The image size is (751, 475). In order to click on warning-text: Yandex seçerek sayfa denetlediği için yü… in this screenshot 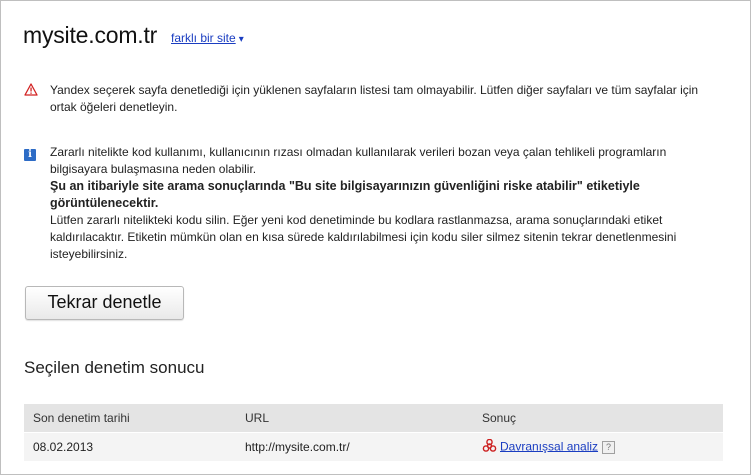, I will do `click(374, 98)`.